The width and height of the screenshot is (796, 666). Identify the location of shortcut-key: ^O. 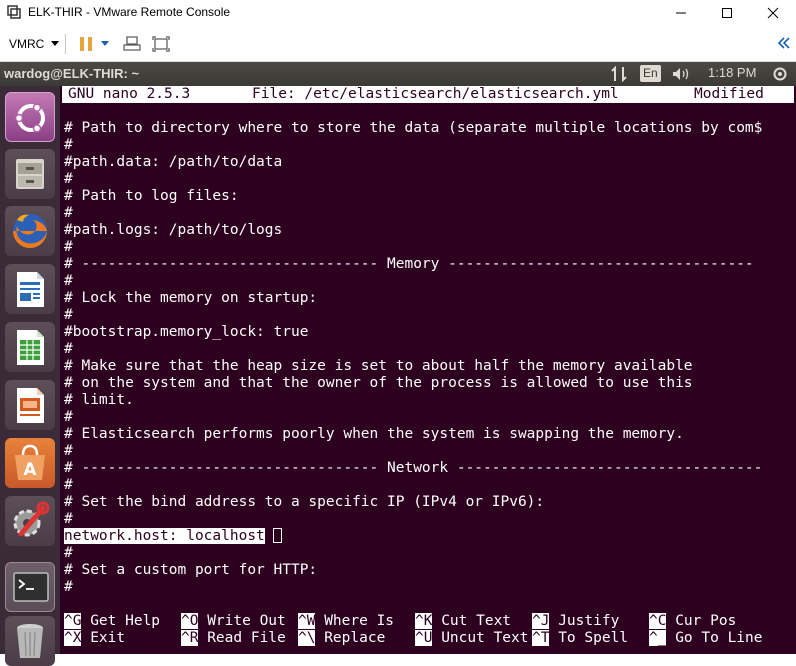
(190, 621).